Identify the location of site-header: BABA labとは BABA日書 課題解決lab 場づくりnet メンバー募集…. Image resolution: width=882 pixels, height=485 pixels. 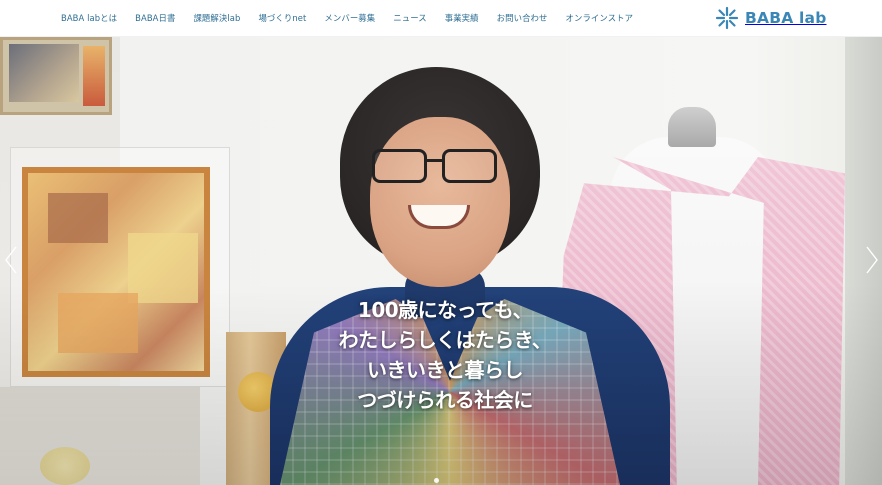
(441, 18).